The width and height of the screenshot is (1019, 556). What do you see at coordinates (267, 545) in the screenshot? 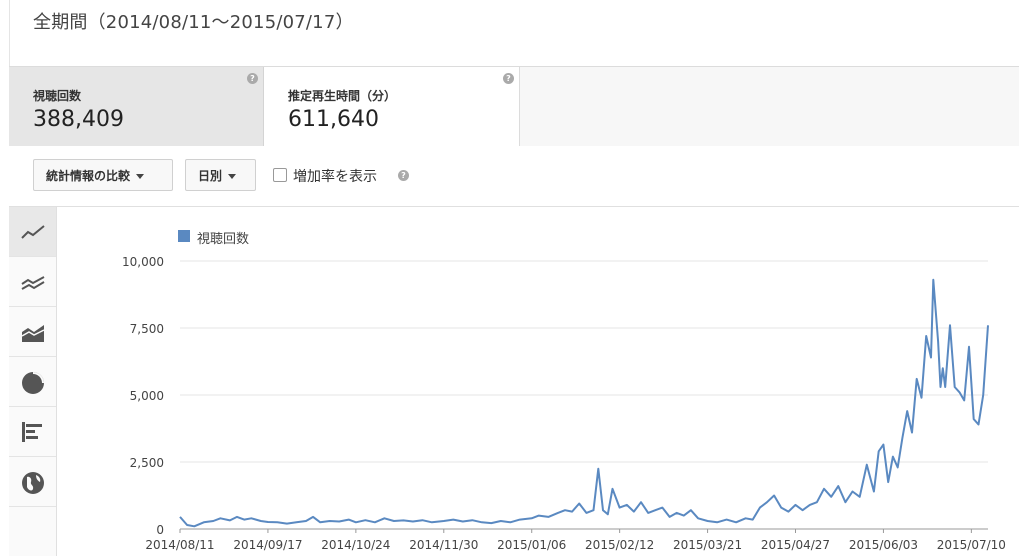
I see `x-tick-label: 2014/09/17` at bounding box center [267, 545].